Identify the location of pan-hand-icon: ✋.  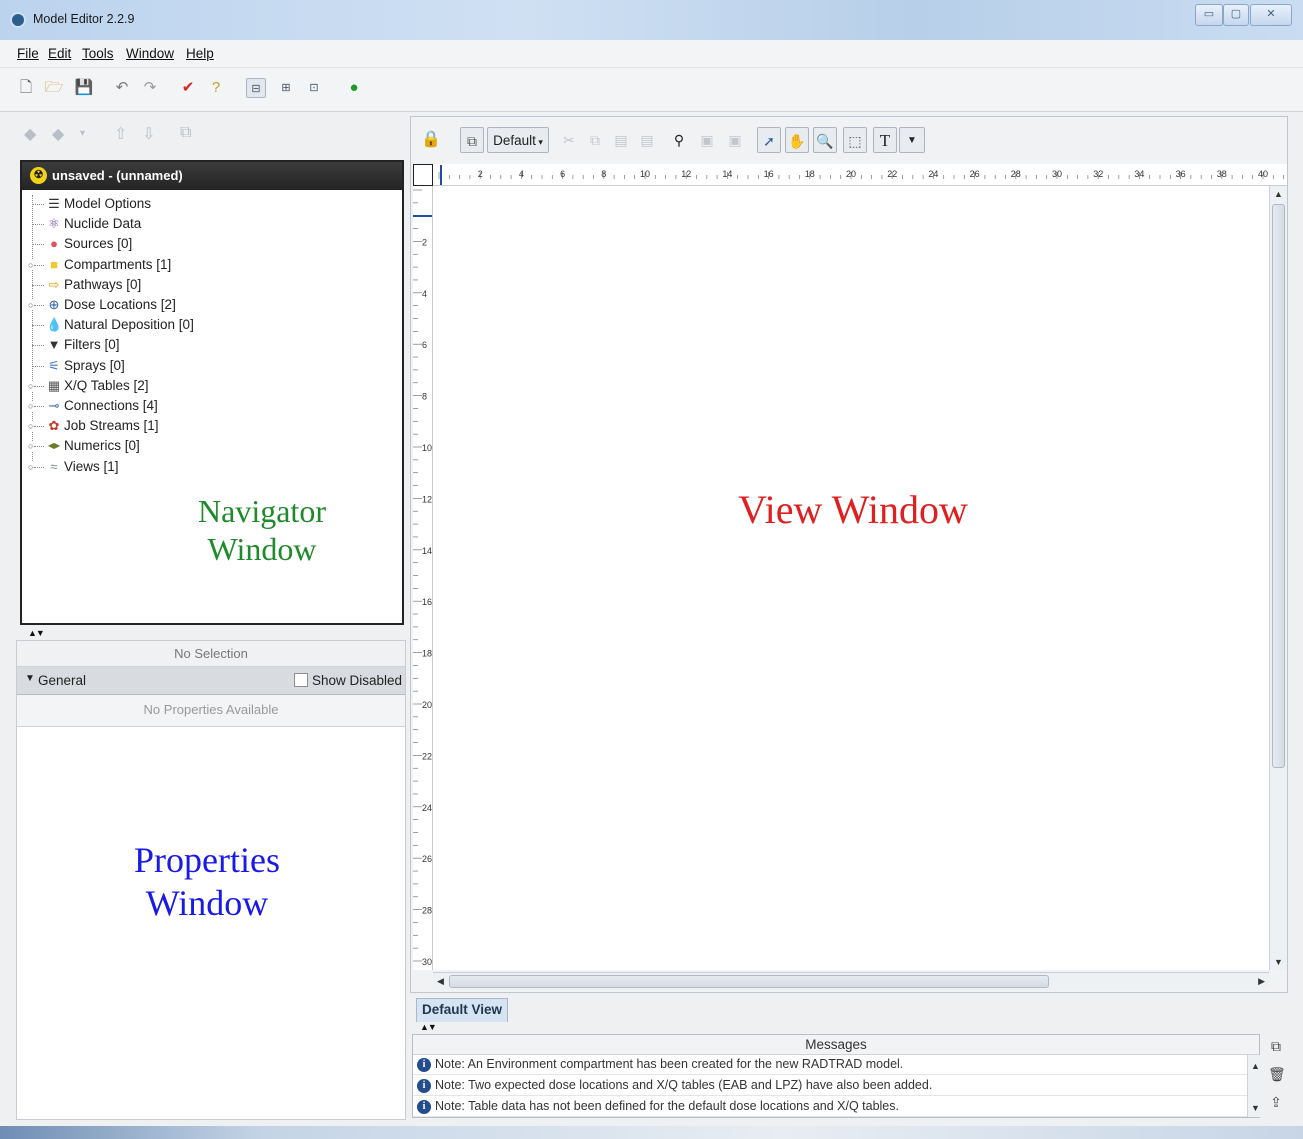
(797, 140).